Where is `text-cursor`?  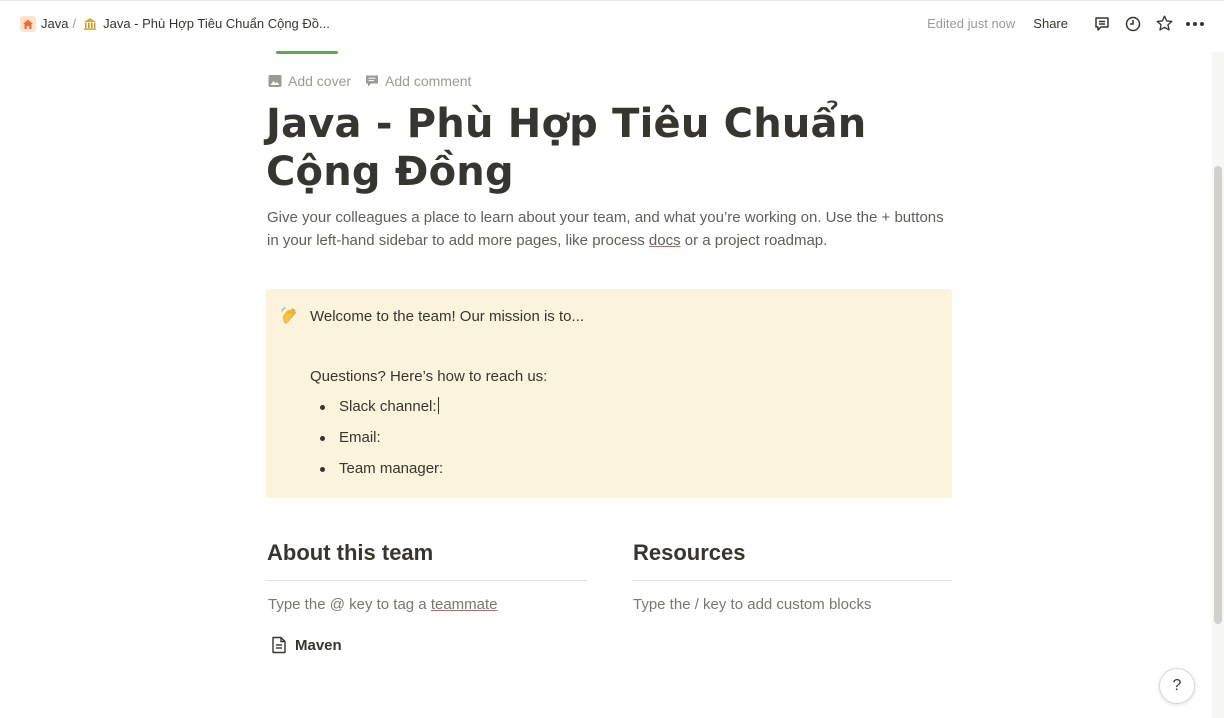 text-cursor is located at coordinates (438, 405).